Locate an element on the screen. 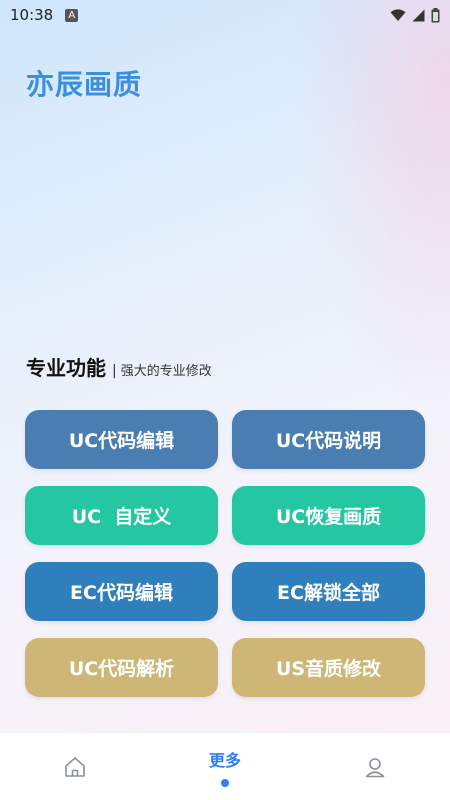 Image resolution: width=450 pixels, height=800 pixels. uc-code-edit-button: UC代码编辑 is located at coordinates (121, 439).